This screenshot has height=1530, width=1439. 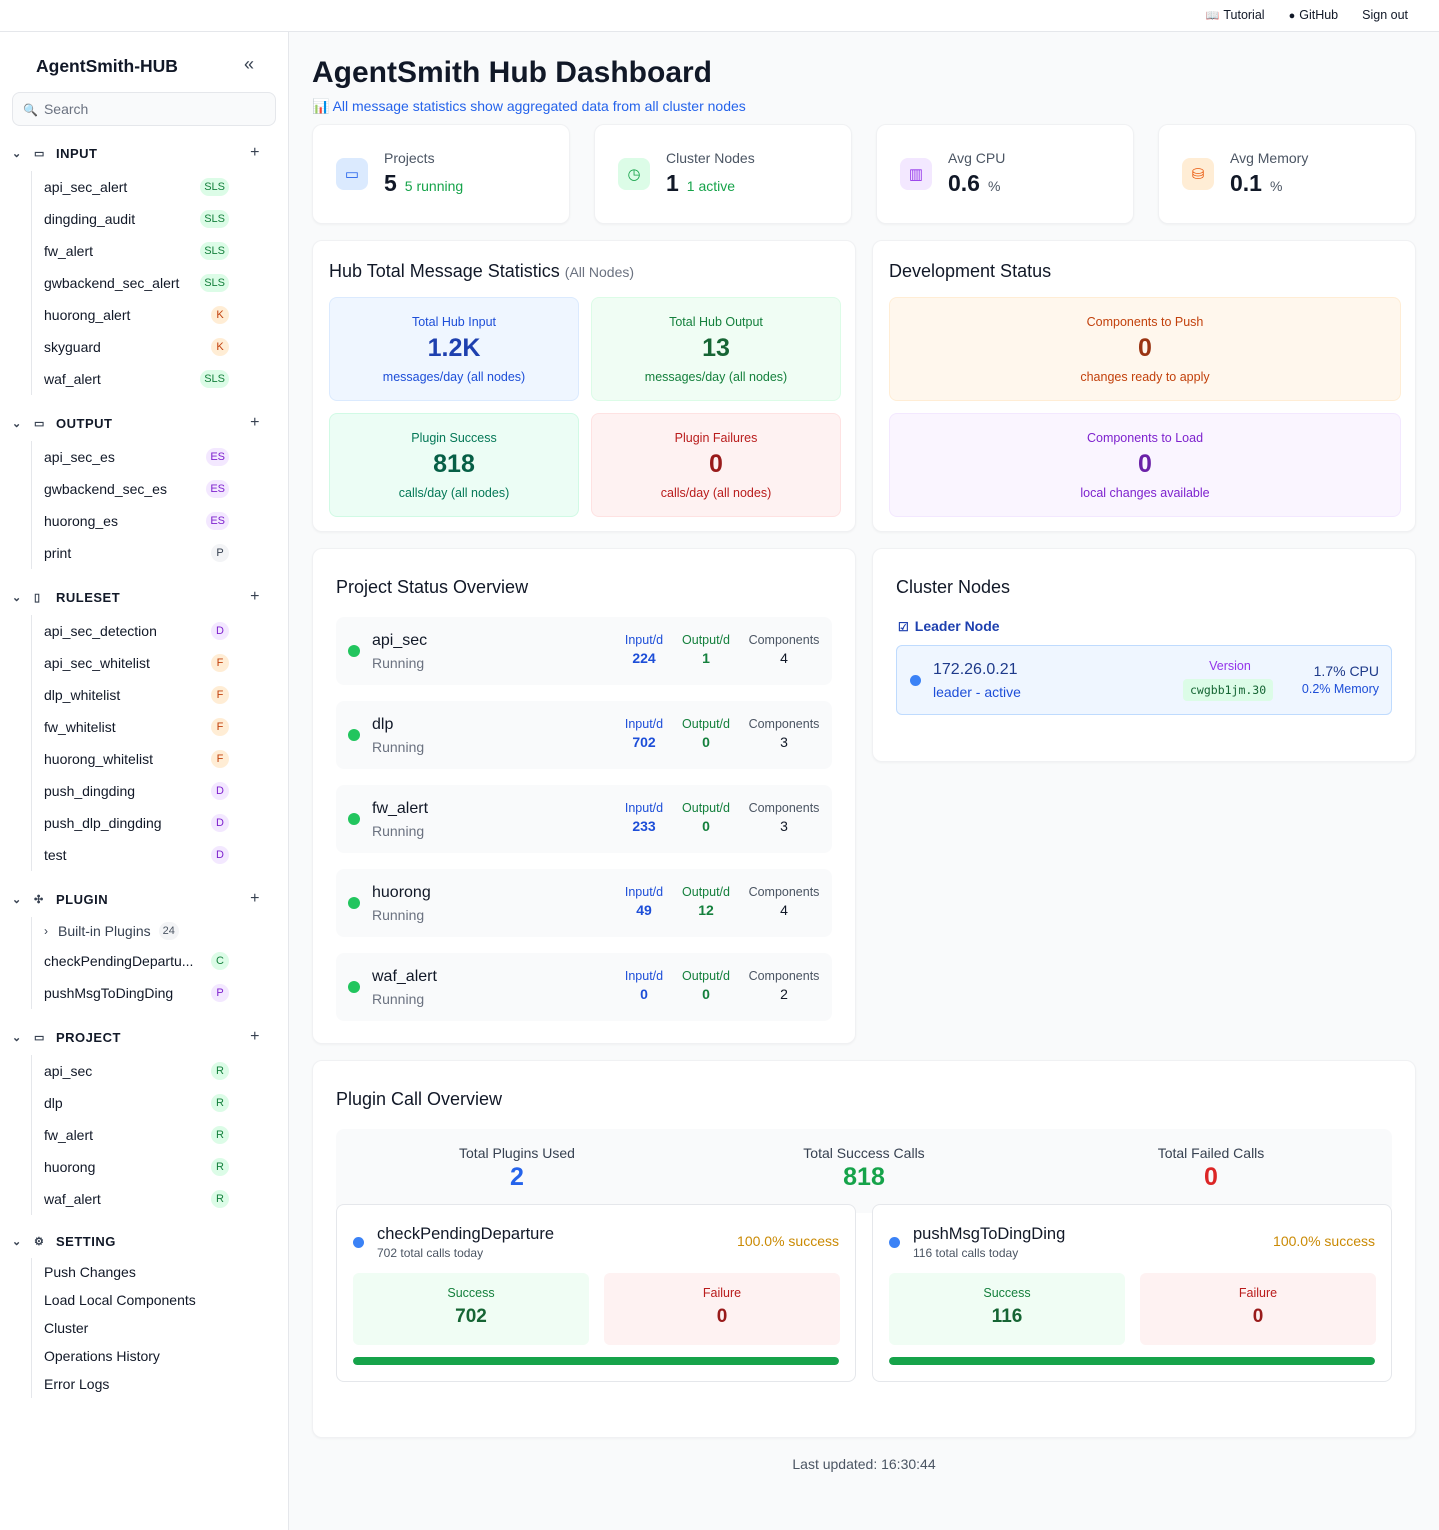 I want to click on sidebar-item-project: huorong R, so click(x=155, y=1167).